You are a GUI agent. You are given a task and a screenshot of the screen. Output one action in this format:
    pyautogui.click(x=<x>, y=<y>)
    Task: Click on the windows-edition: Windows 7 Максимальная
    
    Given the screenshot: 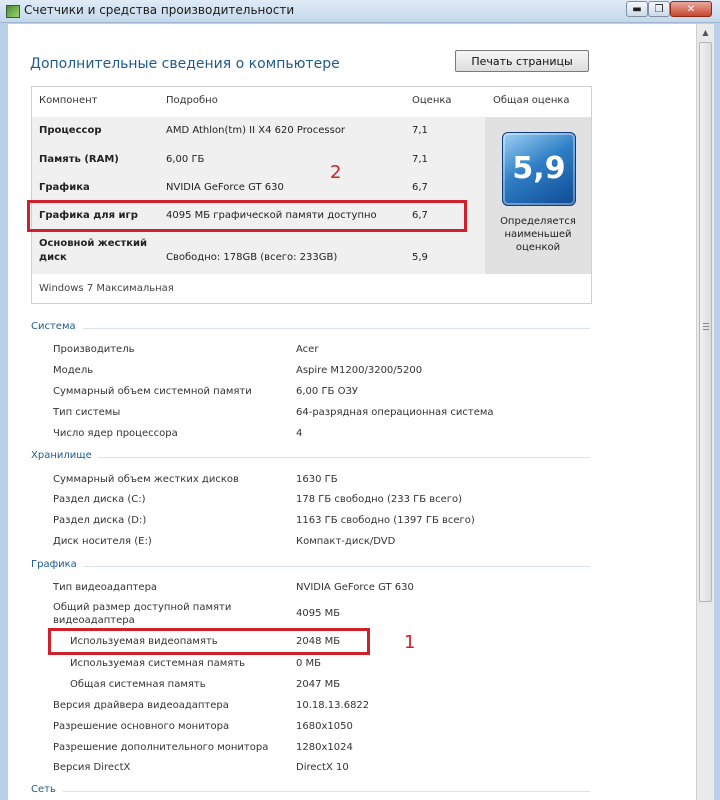 What is the action you would take?
    pyautogui.click(x=106, y=288)
    